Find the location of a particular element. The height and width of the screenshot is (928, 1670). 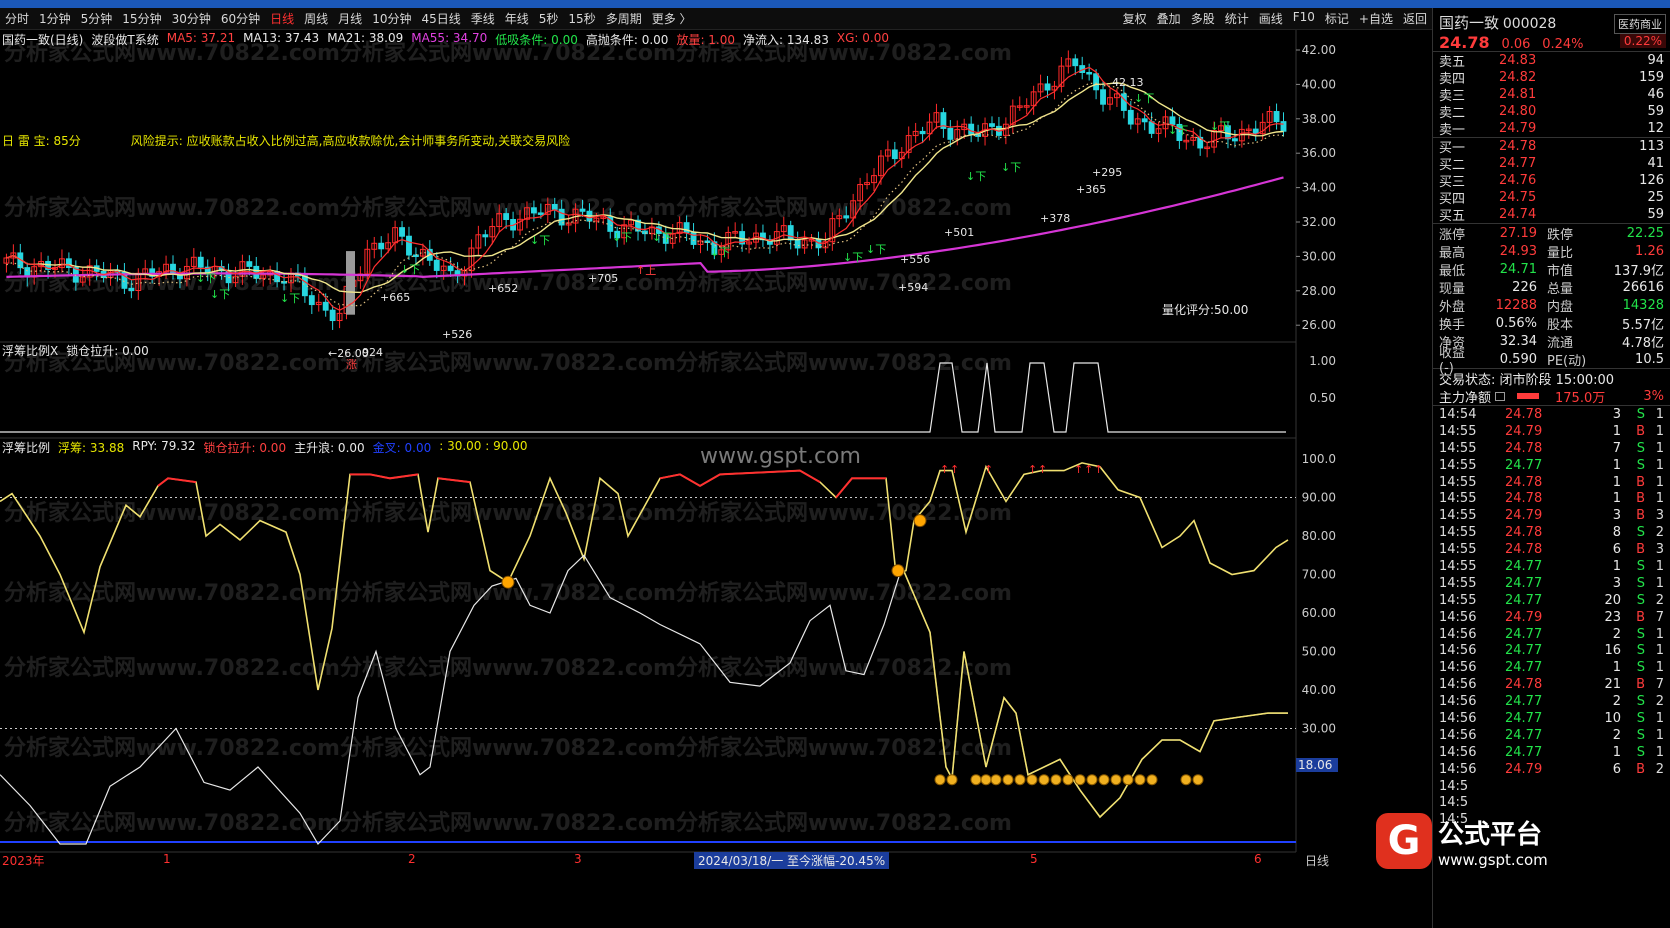

stat-value: 12288 is located at coordinates (1516, 305).